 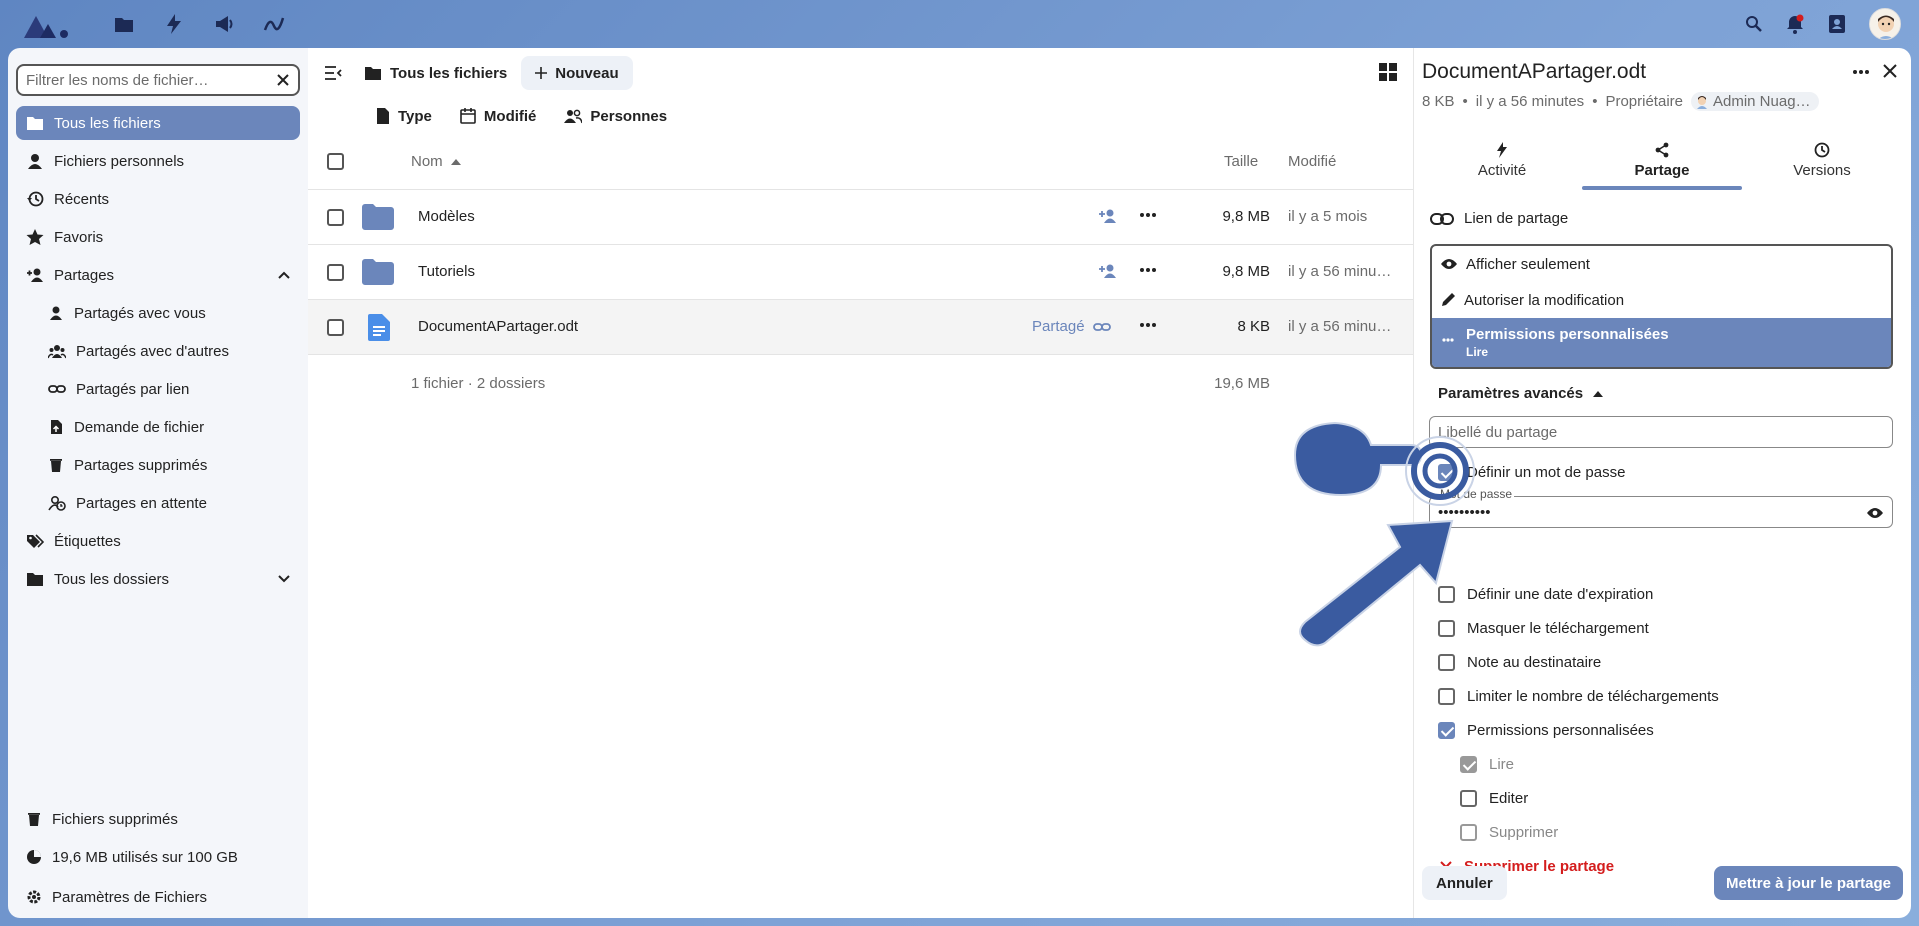 What do you see at coordinates (35, 199) in the screenshot?
I see `history-icon` at bounding box center [35, 199].